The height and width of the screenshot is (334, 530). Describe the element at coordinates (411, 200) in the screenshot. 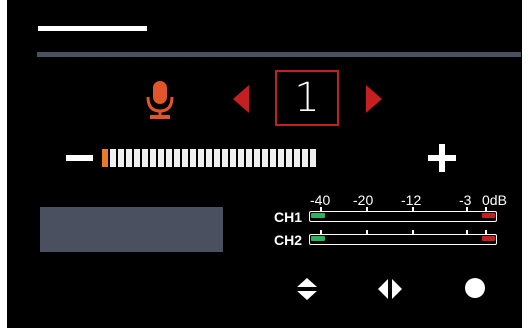

I see `scale-label-minus12: -12` at that location.